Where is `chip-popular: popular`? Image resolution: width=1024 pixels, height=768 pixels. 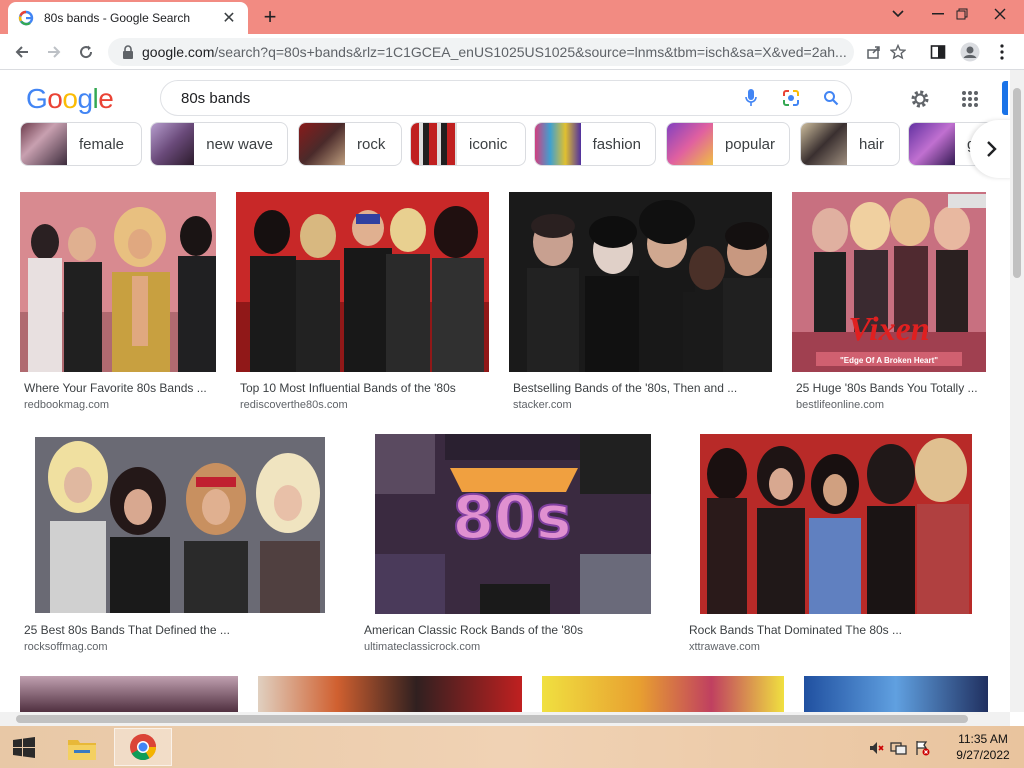 chip-popular: popular is located at coordinates (728, 144).